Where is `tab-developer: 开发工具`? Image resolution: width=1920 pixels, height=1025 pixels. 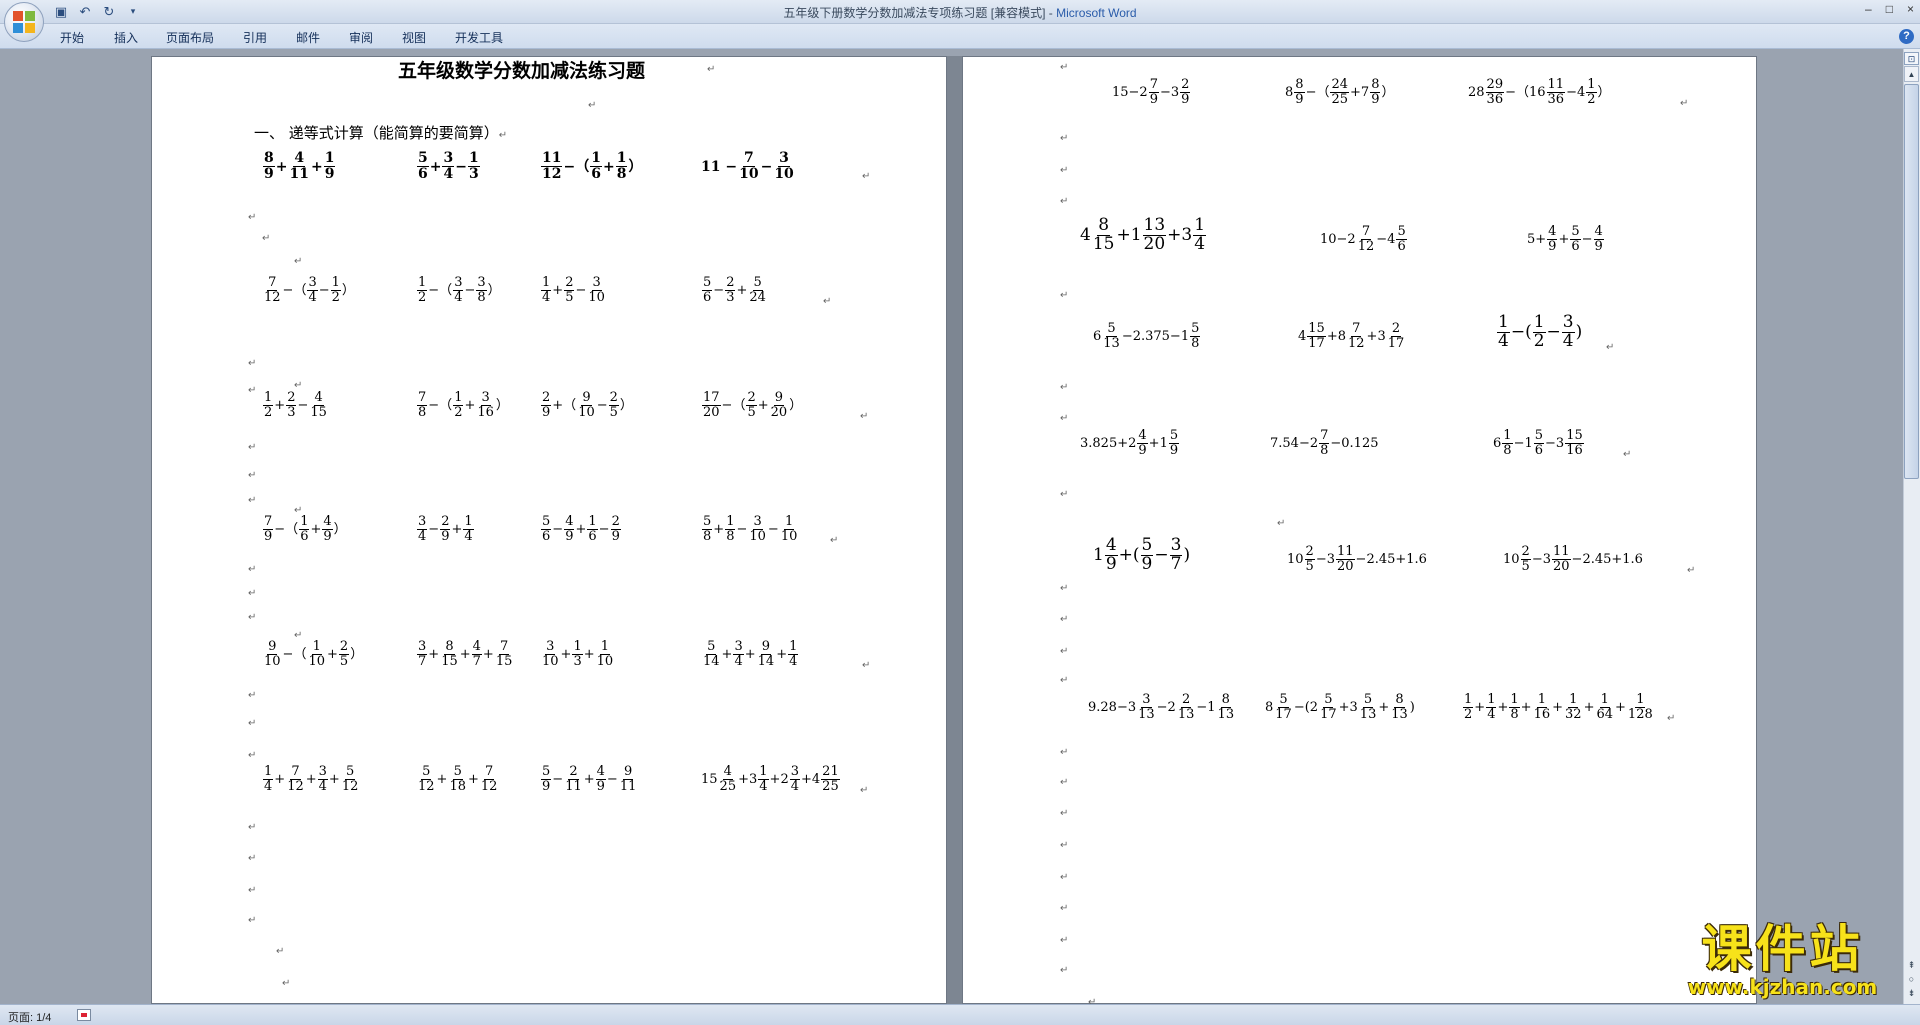
tab-developer: 开发工具 is located at coordinates (479, 37).